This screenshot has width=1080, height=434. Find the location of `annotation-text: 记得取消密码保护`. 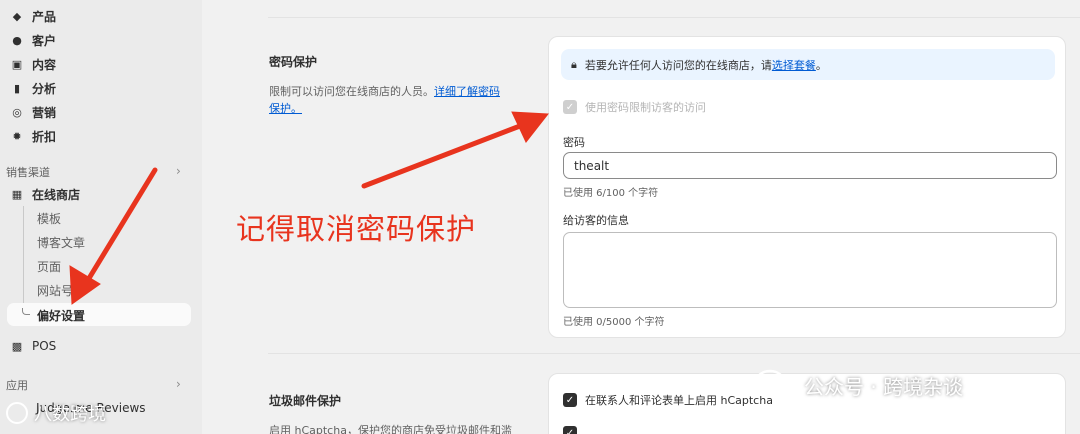

annotation-text: 记得取消密码保护 is located at coordinates (356, 229).